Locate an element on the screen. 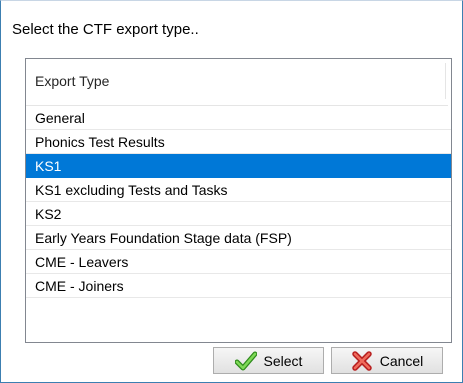 The width and height of the screenshot is (463, 383). list-item: Phonics Test Results is located at coordinates (238, 142).